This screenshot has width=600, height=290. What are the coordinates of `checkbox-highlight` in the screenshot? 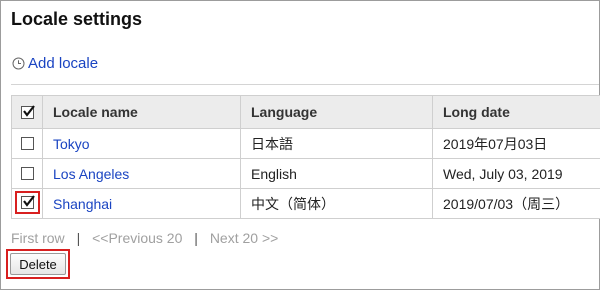 It's located at (27, 202).